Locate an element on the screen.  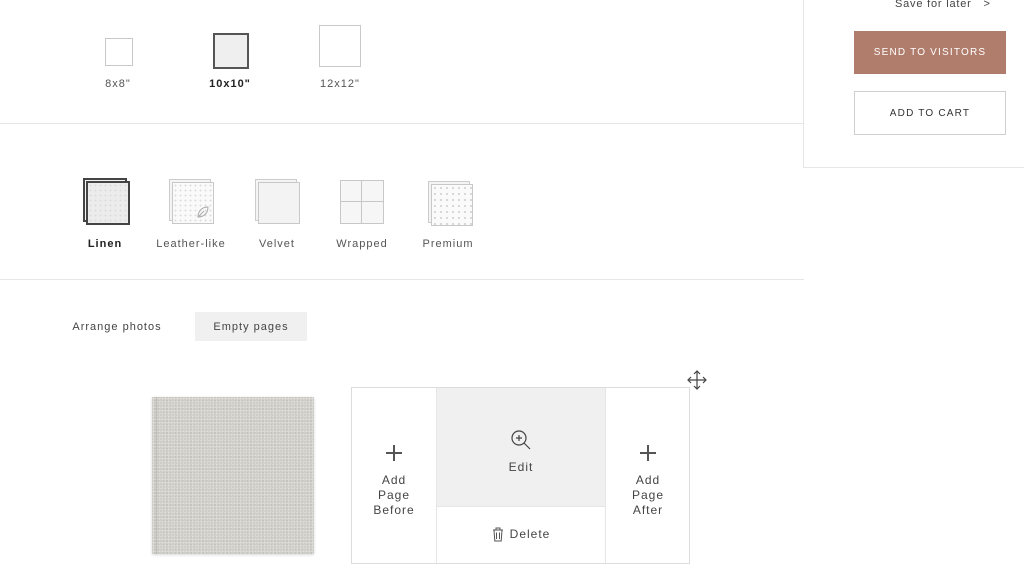
size-label-10x10: 10x10" is located at coordinates (230, 84).